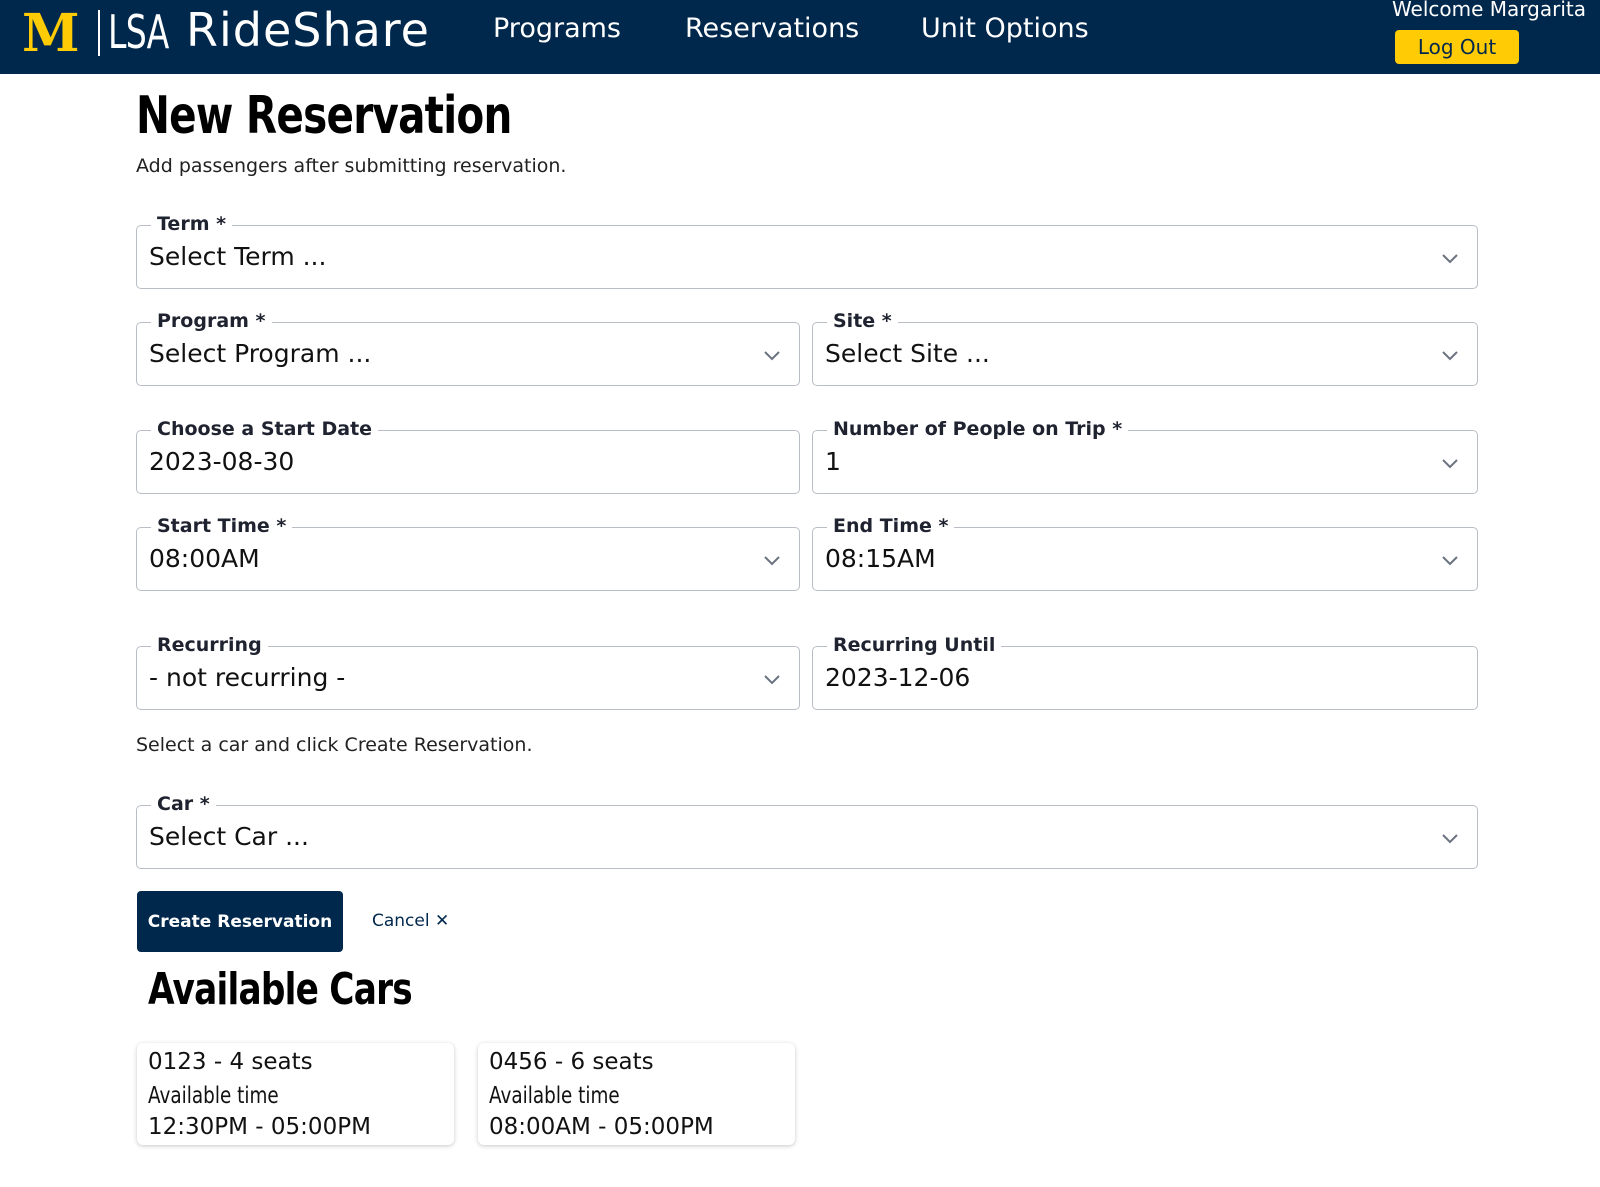 This screenshot has width=1600, height=1187. I want to click on car-available-time: 12:30PM - 05:00PM, so click(259, 1127).